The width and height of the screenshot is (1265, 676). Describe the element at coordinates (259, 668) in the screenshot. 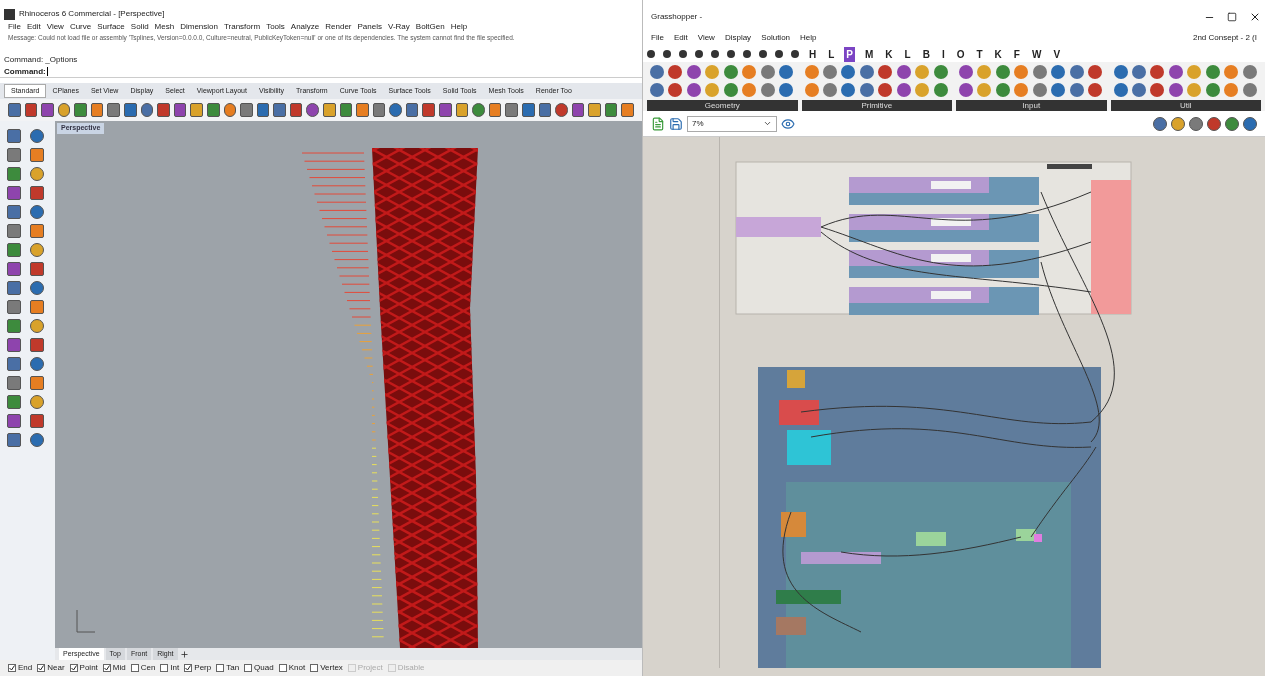

I see `osnap-checkbox: Quad` at that location.